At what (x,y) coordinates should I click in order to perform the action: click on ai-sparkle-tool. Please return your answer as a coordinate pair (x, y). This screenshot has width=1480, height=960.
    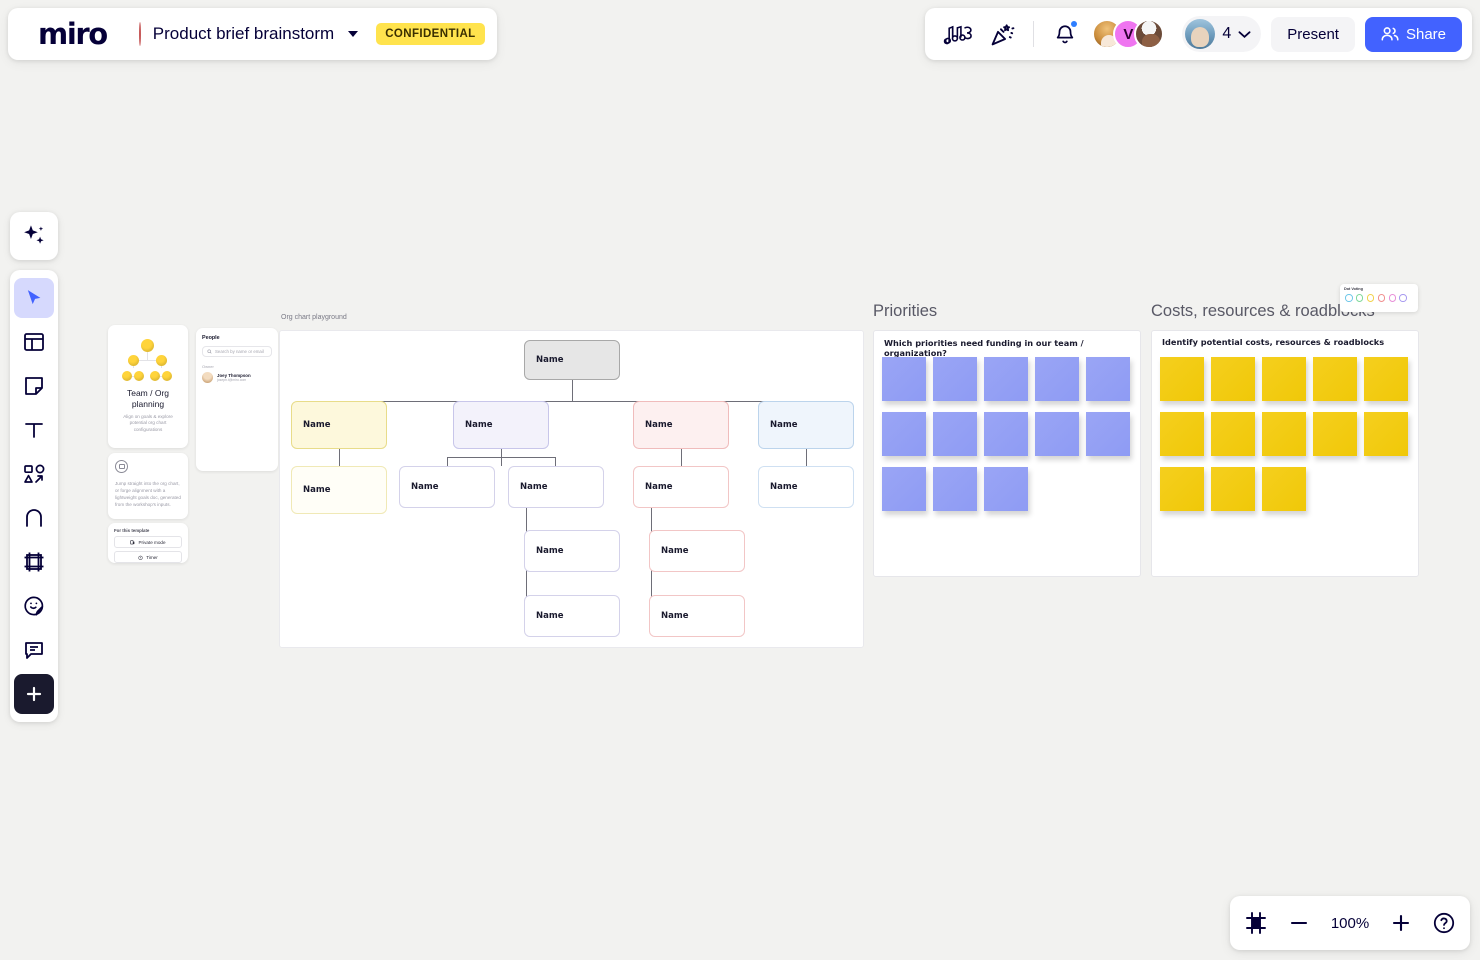
    Looking at the image, I should click on (34, 236).